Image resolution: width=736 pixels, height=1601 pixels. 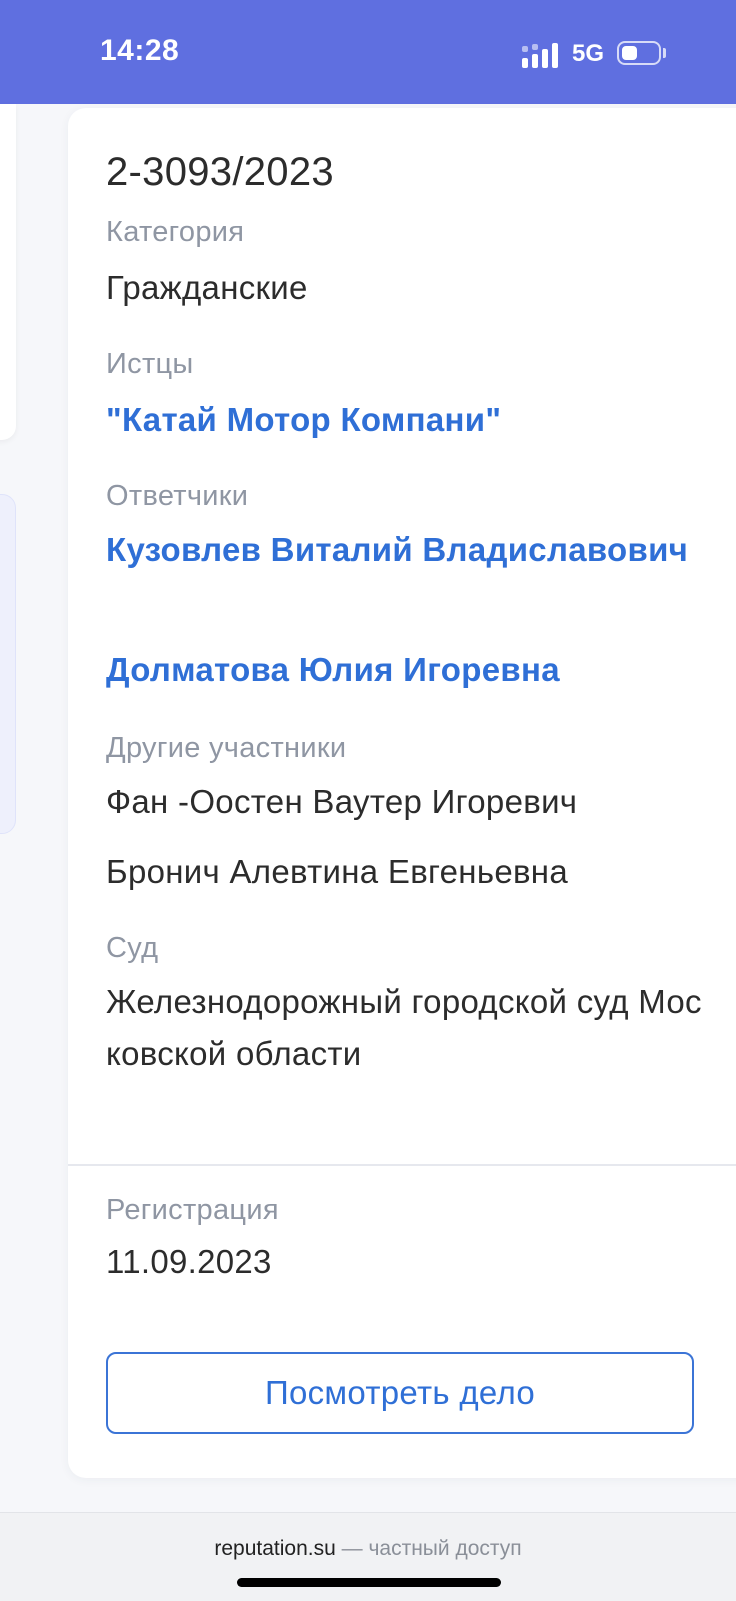 I want to click on browser-footer: reputation.su — частный доступ, so click(x=368, y=1556).